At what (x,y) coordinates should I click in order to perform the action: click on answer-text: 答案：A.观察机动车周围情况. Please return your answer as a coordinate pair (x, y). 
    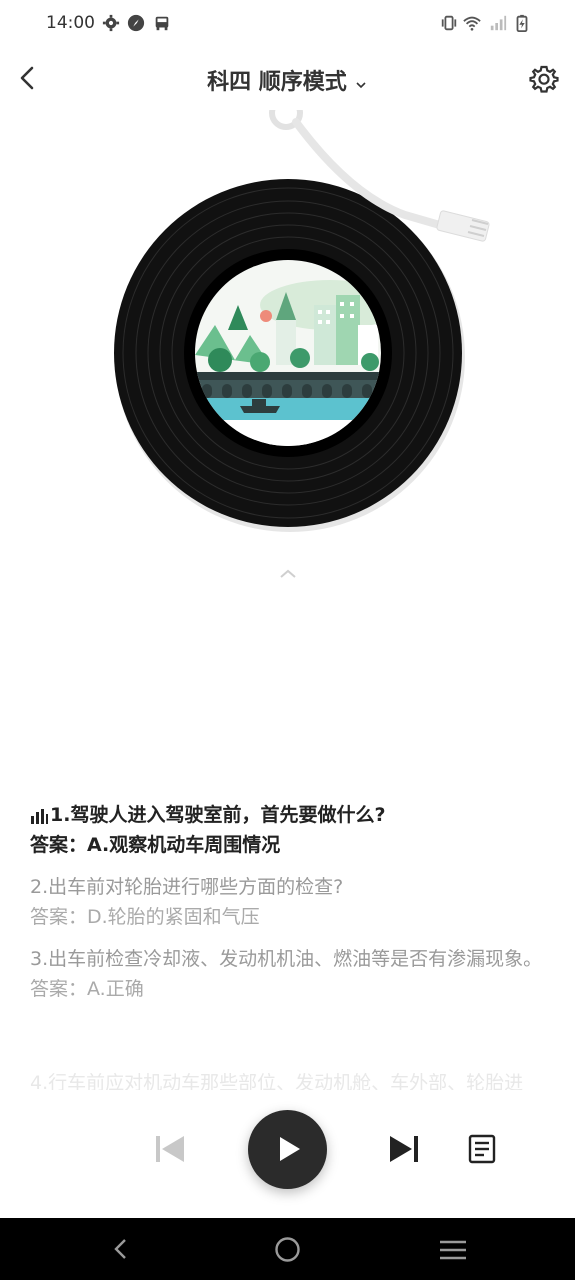
    Looking at the image, I should click on (155, 845).